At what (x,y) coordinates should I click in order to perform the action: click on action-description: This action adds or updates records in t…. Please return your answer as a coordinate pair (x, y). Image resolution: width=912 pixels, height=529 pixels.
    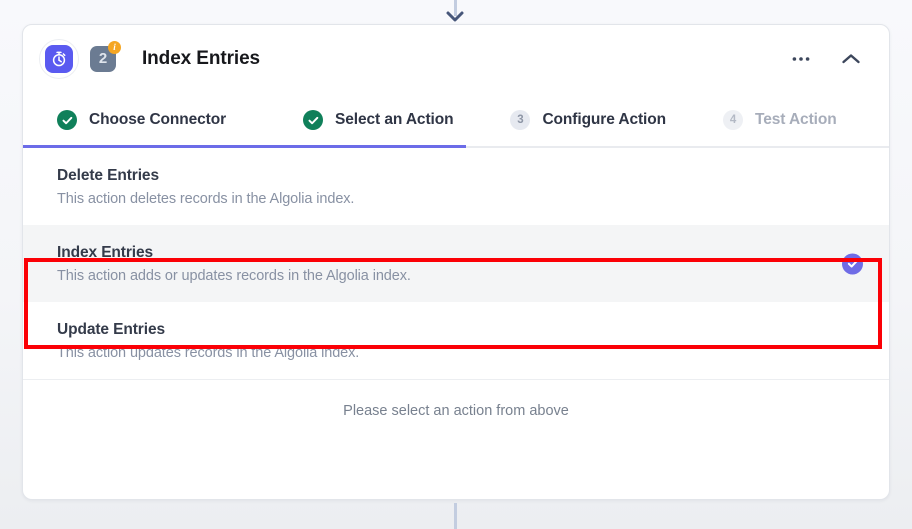
    Looking at the image, I should click on (234, 276).